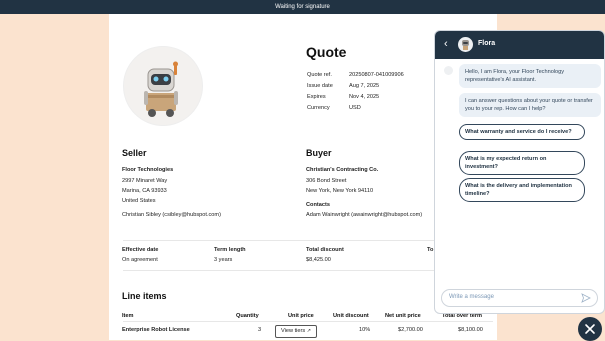 This screenshot has height=341, width=605. What do you see at coordinates (247, 316) in the screenshot?
I see `column-header-quantity: Quantity` at bounding box center [247, 316].